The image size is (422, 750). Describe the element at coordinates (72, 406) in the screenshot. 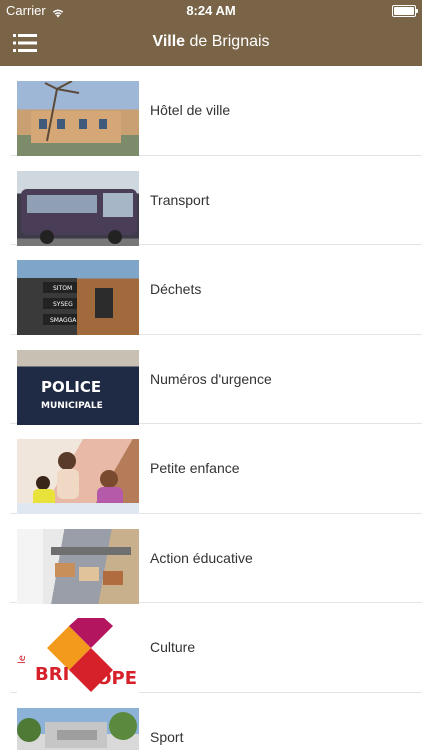

I see `thumb-text-municipale: MUNICIPALE` at that location.